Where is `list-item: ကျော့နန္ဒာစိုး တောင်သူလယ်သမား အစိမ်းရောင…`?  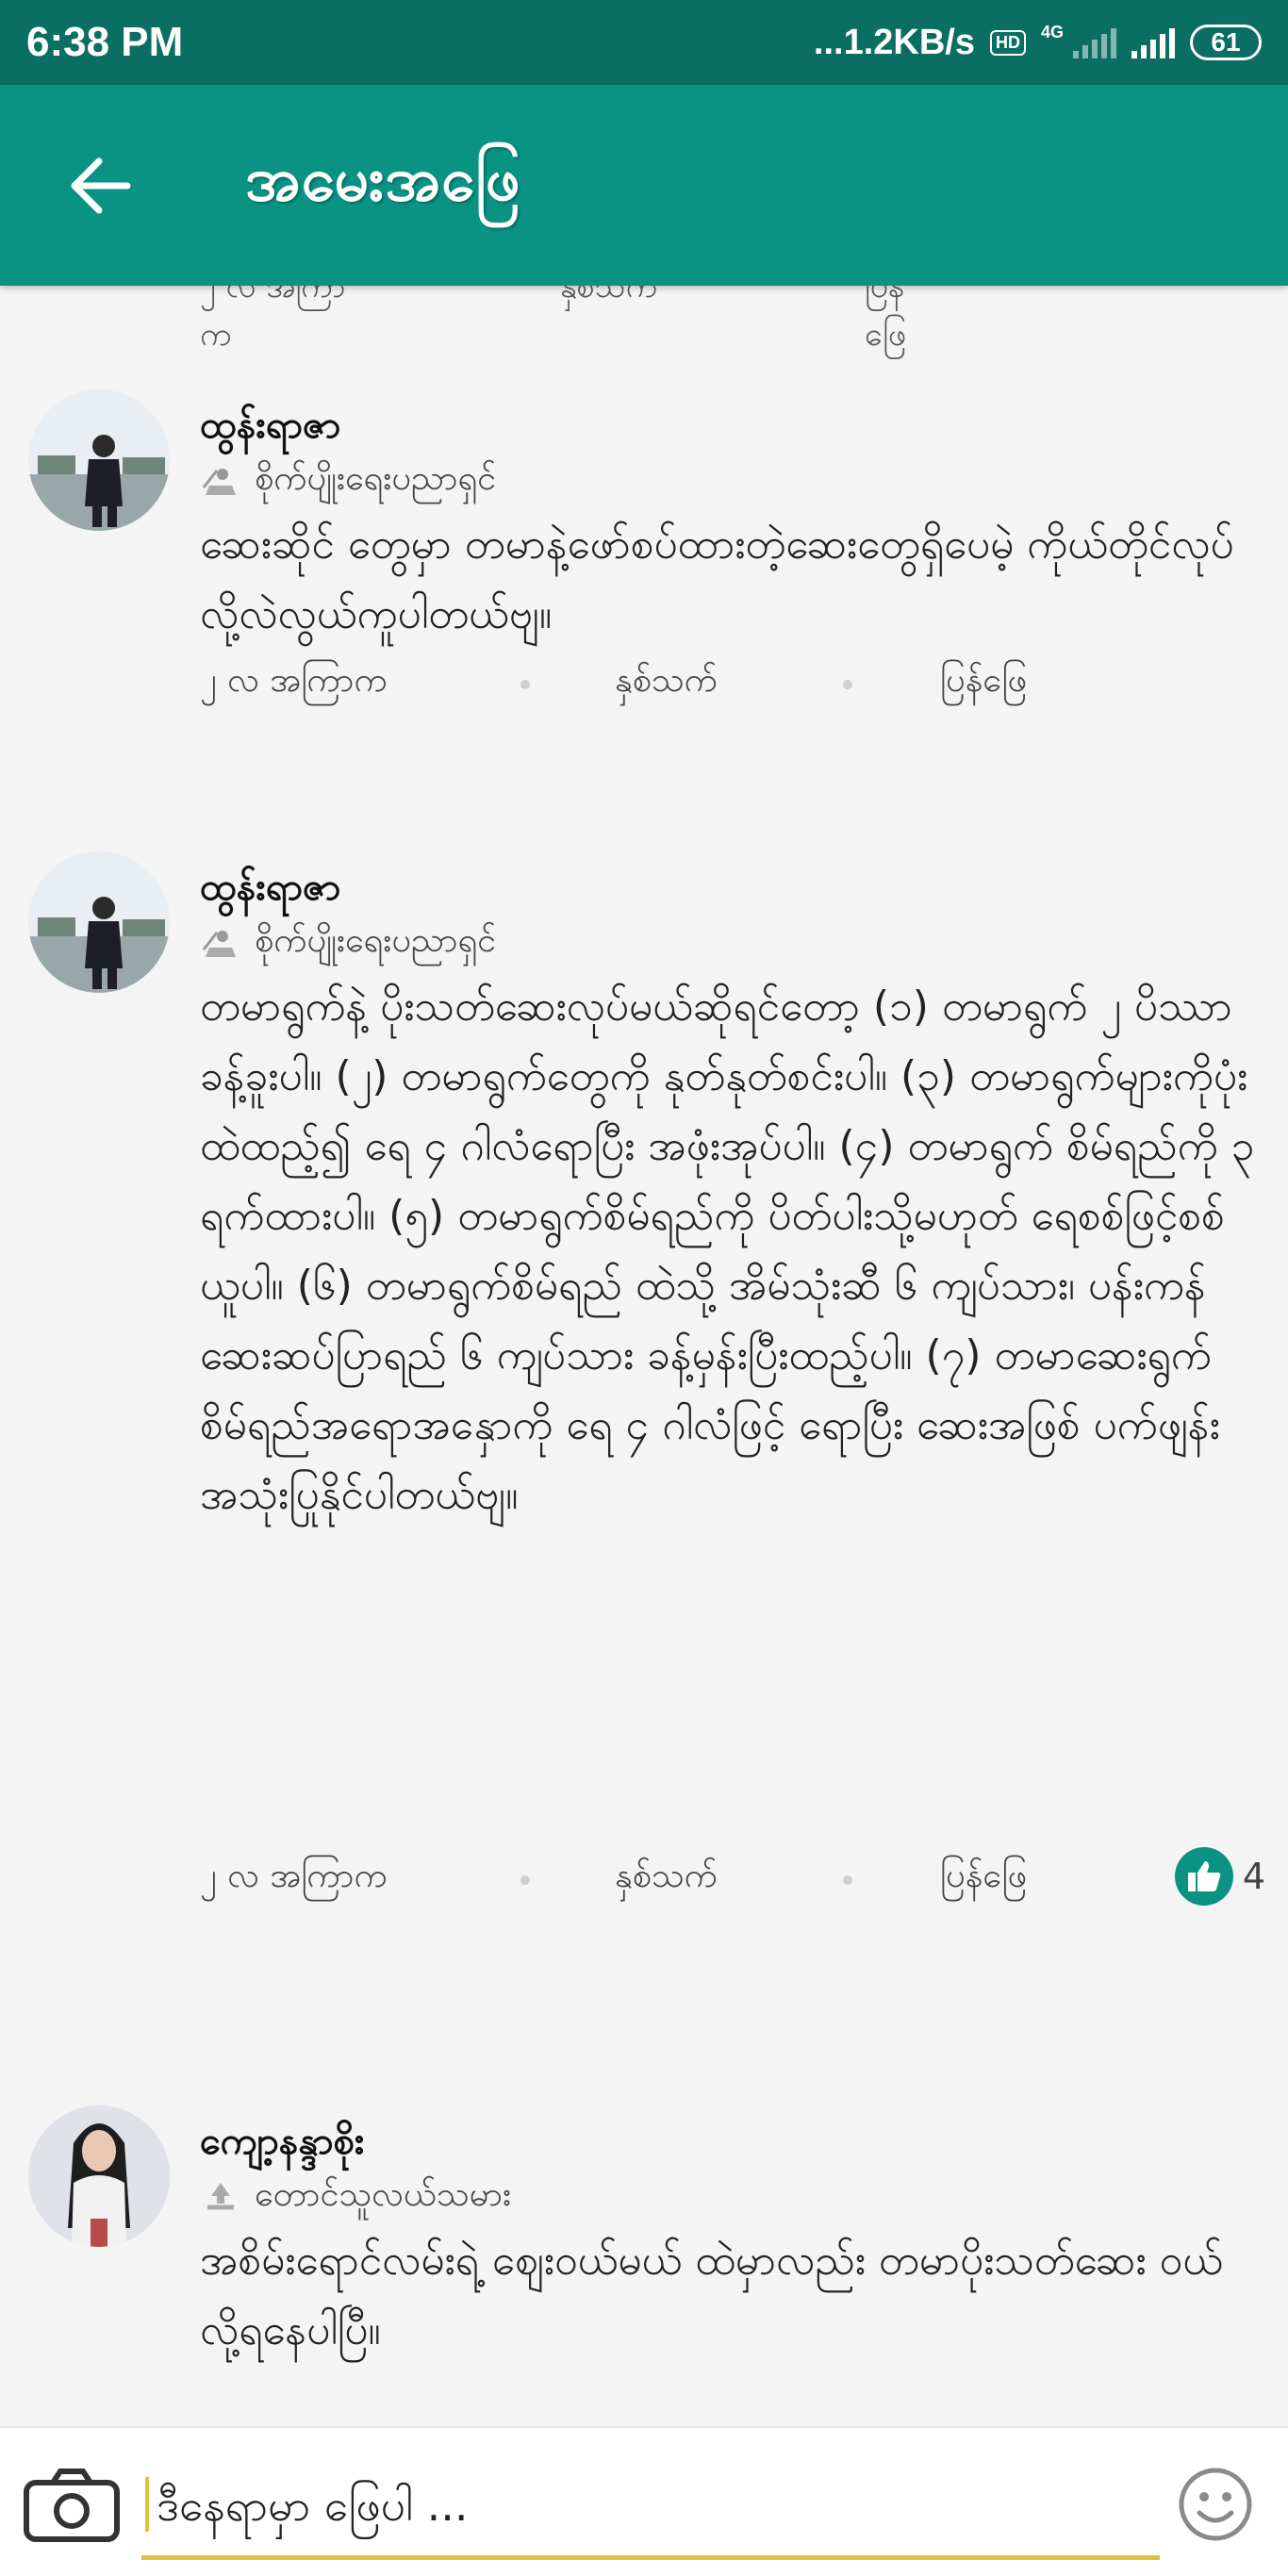 list-item: ကျော့နန္ဒာစိုး တောင်သူလယ်သမား အစိမ်းရောင… is located at coordinates (644, 2265).